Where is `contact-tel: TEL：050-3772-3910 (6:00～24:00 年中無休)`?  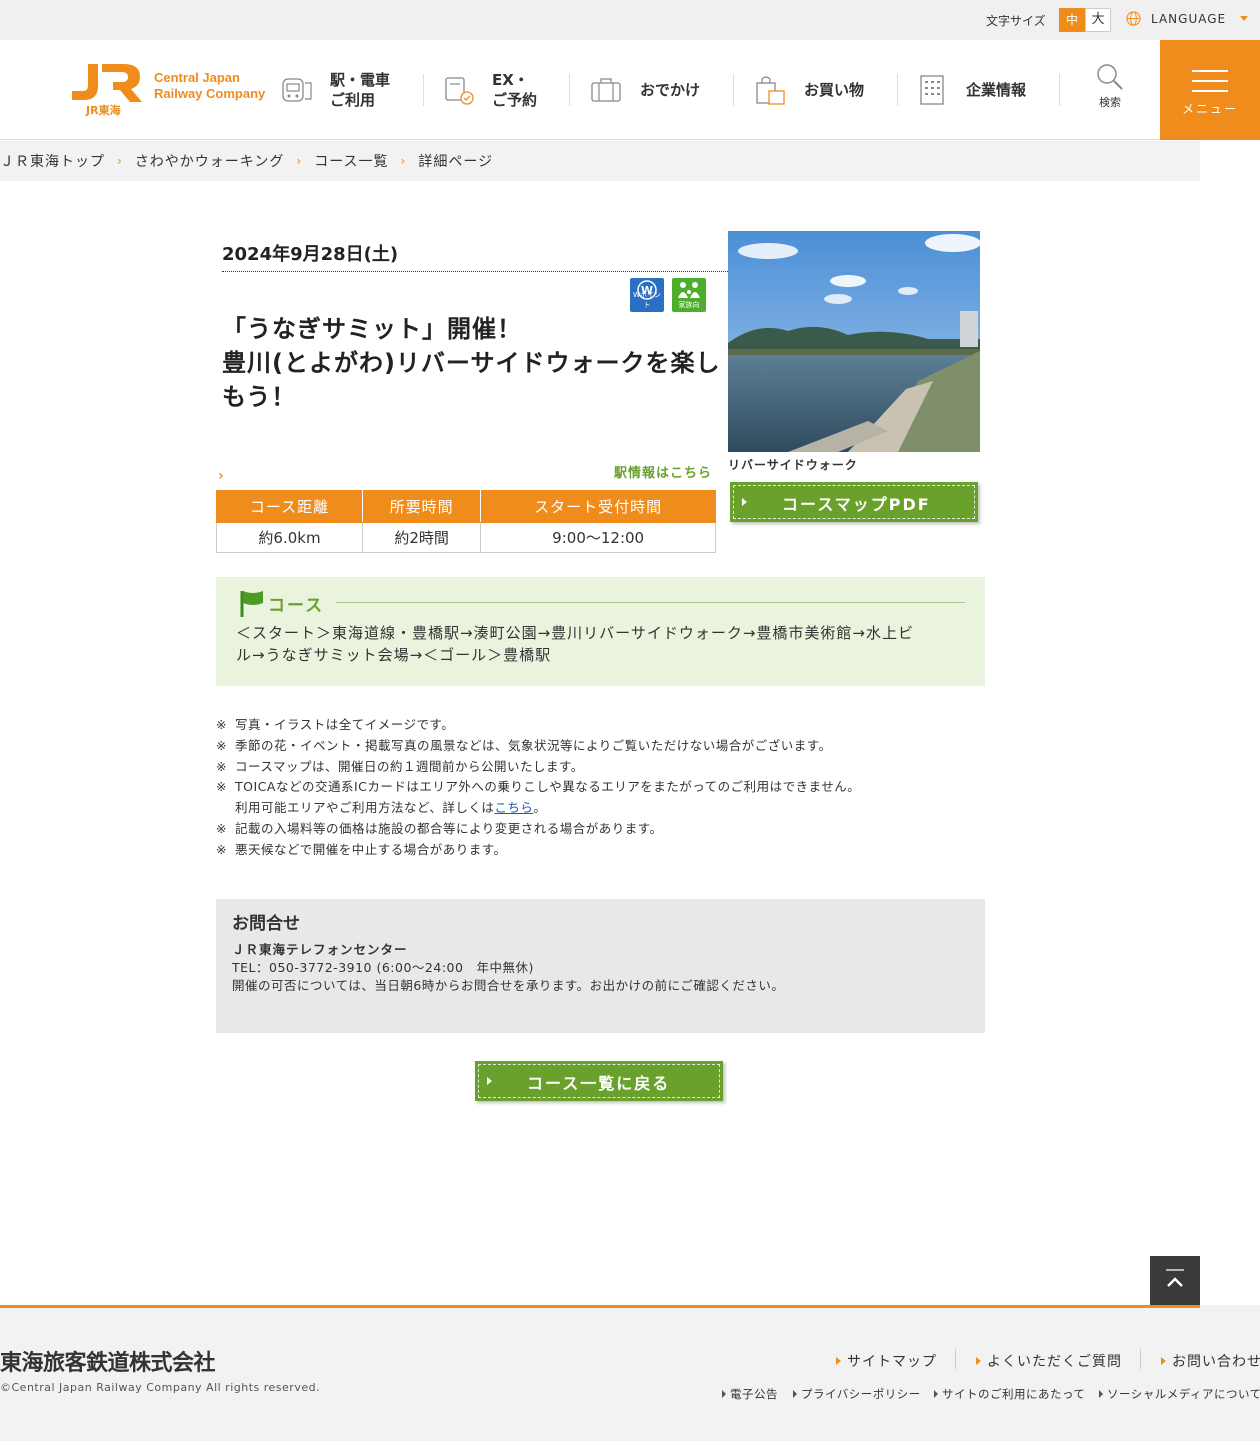 contact-tel: TEL：050-3772-3910 (6:00～24:00 年中無休) is located at coordinates (383, 967).